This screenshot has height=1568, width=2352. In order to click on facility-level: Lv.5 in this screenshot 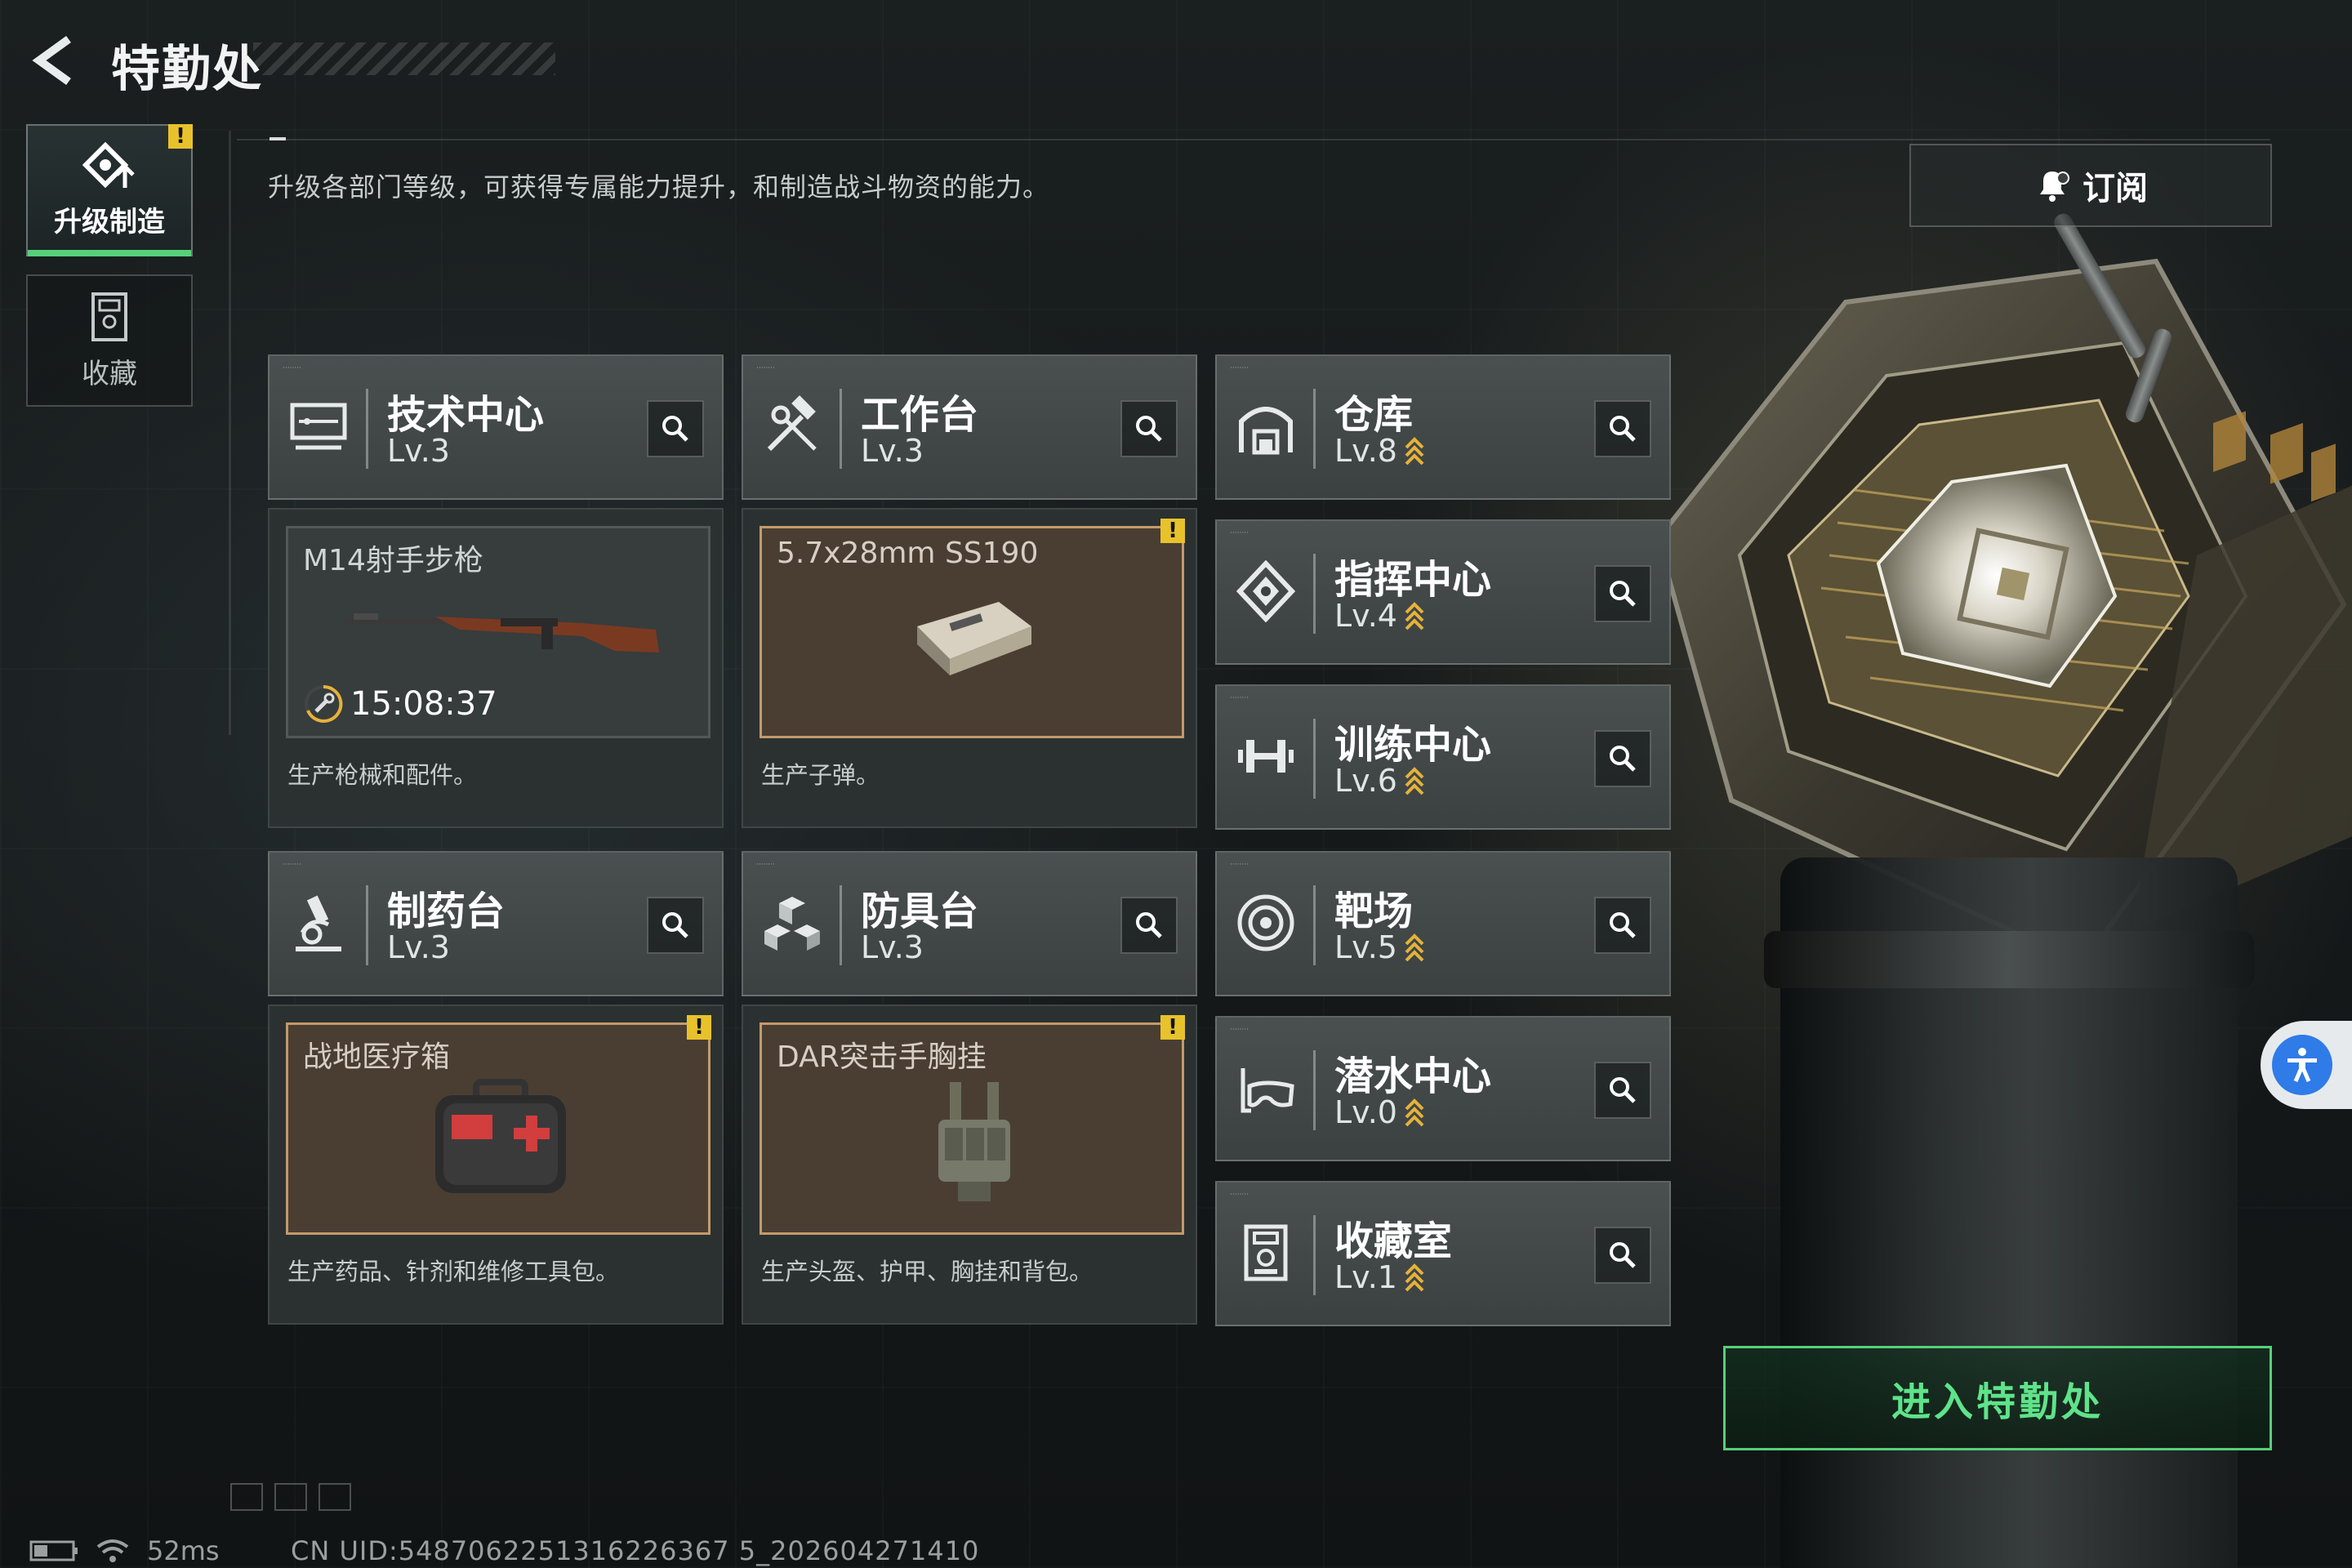, I will do `click(1365, 947)`.